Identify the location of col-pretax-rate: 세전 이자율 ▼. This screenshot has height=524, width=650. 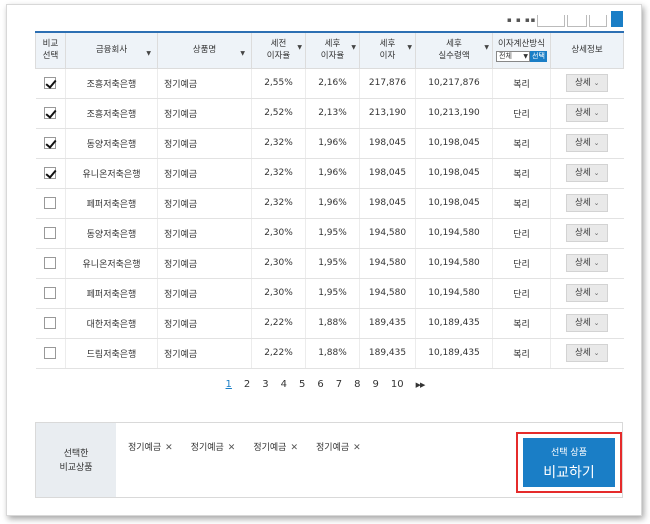
(278, 50).